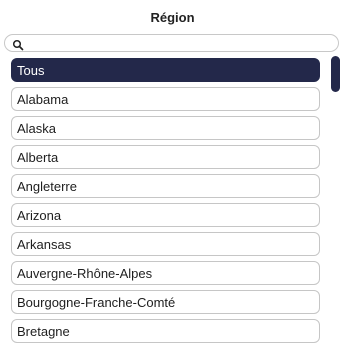  I want to click on list-item-tous: Tous, so click(165, 70).